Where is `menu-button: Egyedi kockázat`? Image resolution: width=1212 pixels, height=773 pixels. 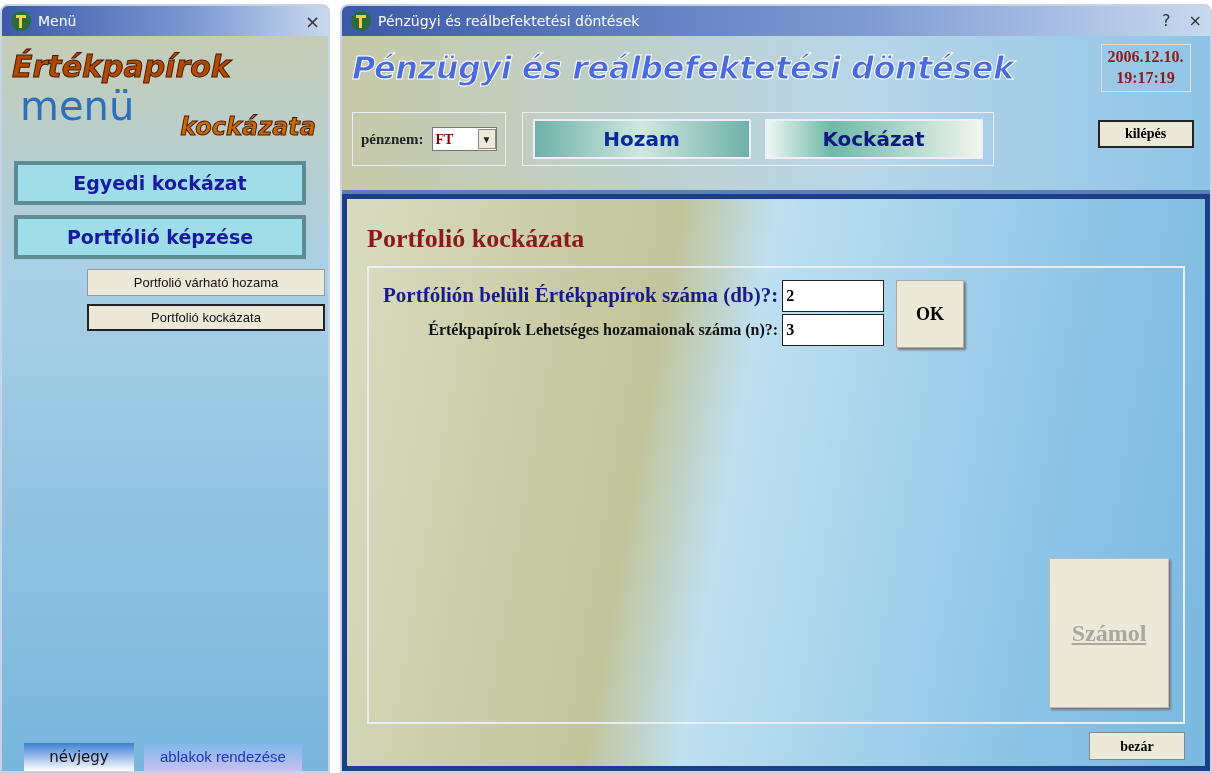
menu-button: Egyedi kockázat is located at coordinates (160, 183).